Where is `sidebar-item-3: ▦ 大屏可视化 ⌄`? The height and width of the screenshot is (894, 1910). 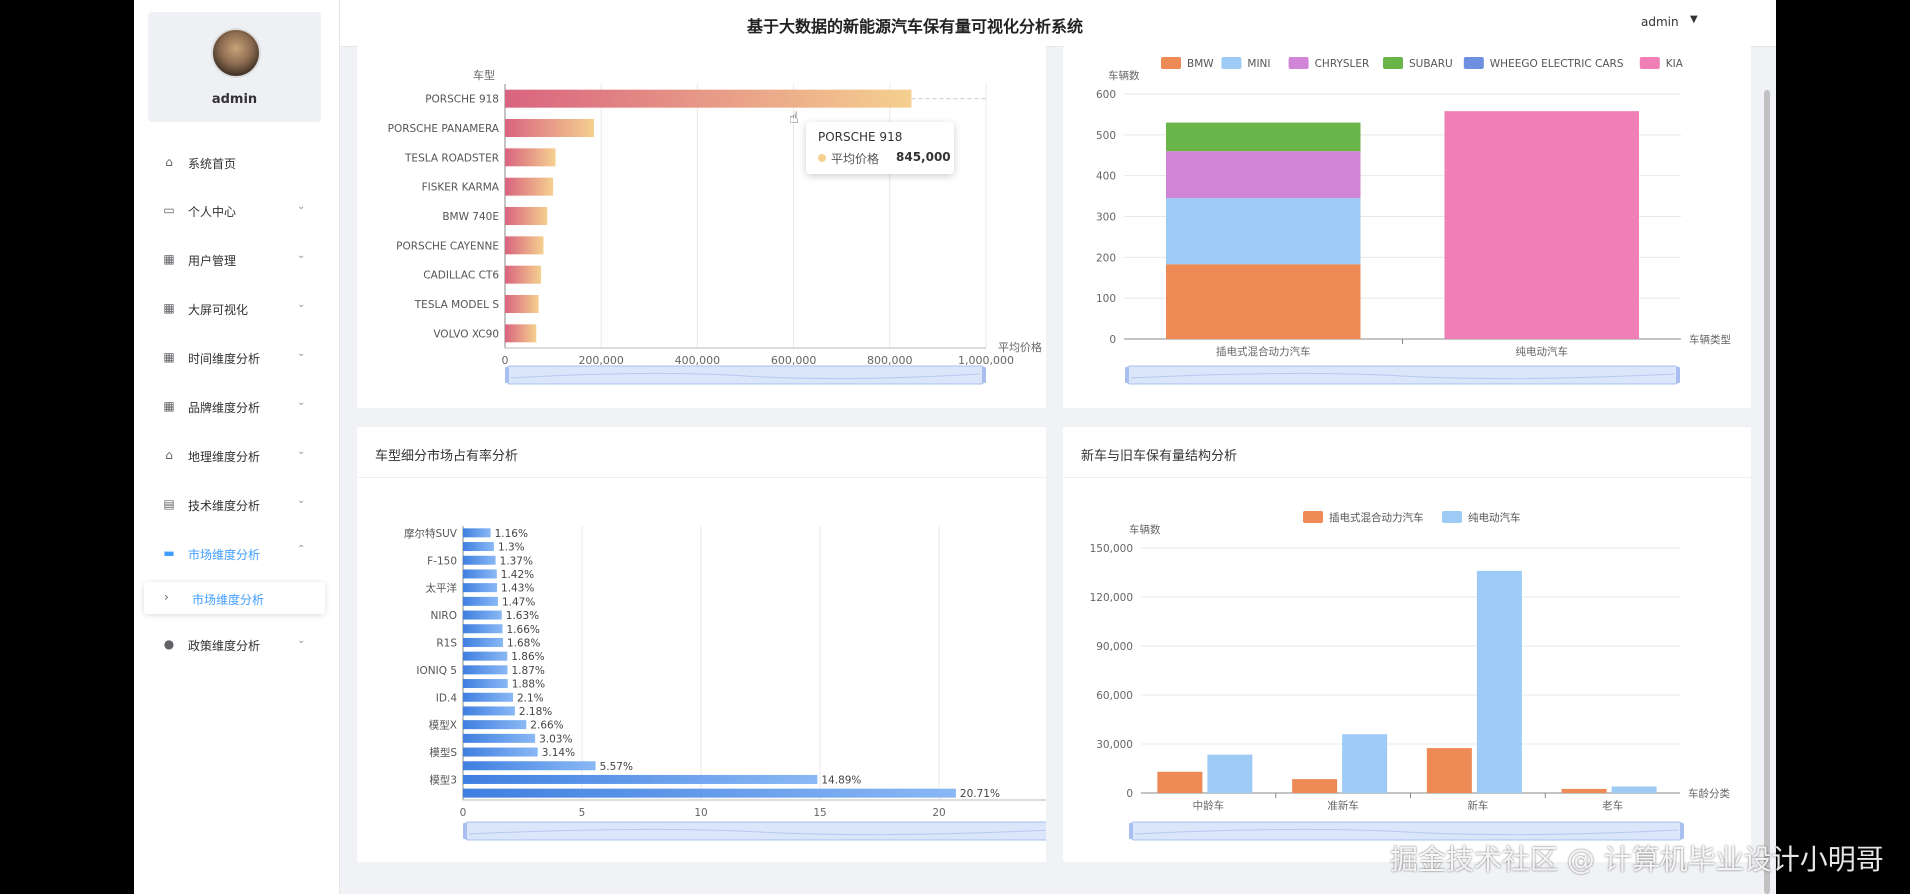
sidebar-item-3: ▦ 大屏可视化 ⌄ is located at coordinates (236, 309).